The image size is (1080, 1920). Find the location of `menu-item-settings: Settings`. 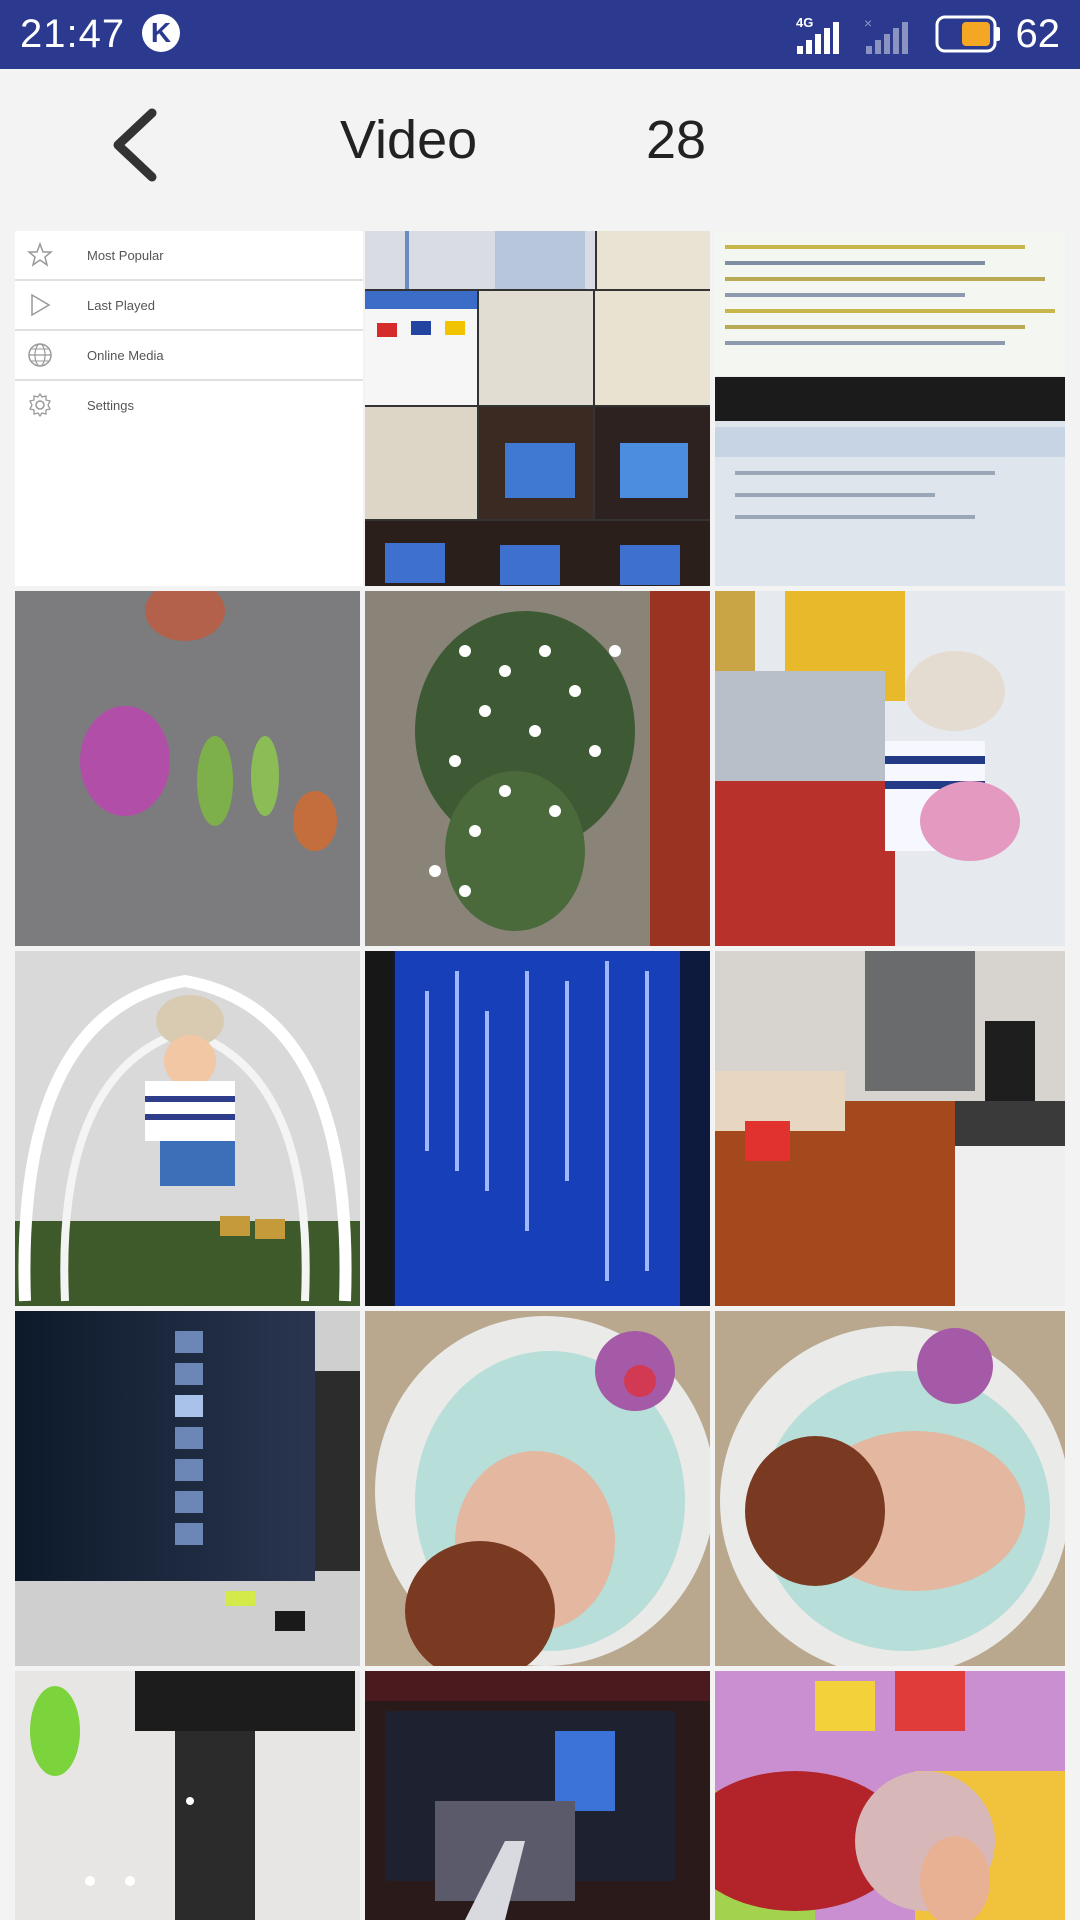

menu-item-settings: Settings is located at coordinates (189, 405).